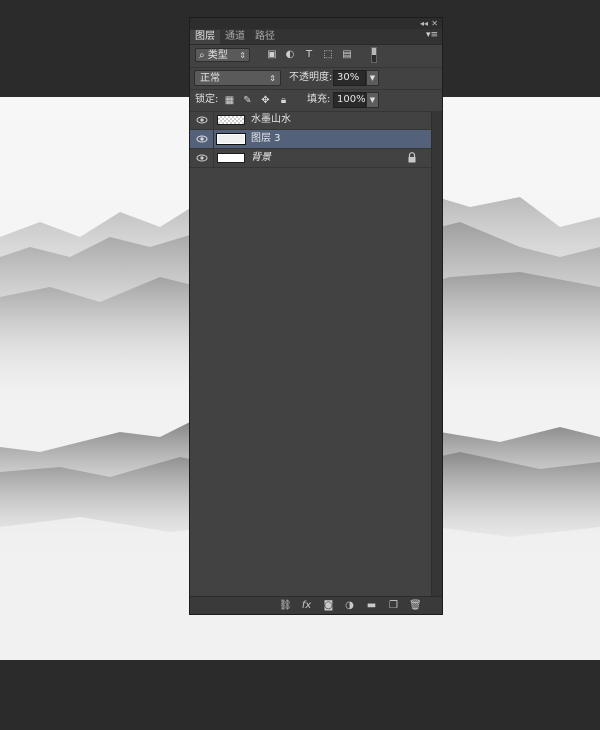 The height and width of the screenshot is (730, 600). What do you see at coordinates (266, 139) in the screenshot?
I see `layer-name: 图层 3` at bounding box center [266, 139].